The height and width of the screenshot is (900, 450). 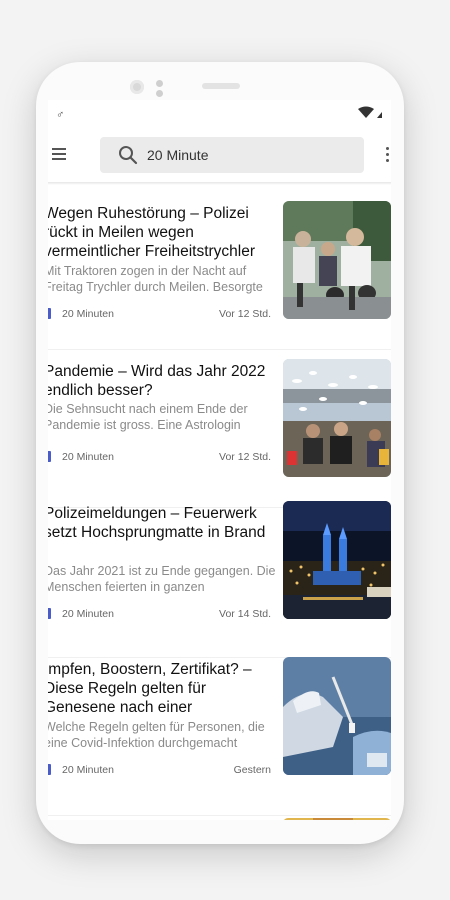 What do you see at coordinates (59, 154) in the screenshot?
I see `hamburger-menu-icon` at bounding box center [59, 154].